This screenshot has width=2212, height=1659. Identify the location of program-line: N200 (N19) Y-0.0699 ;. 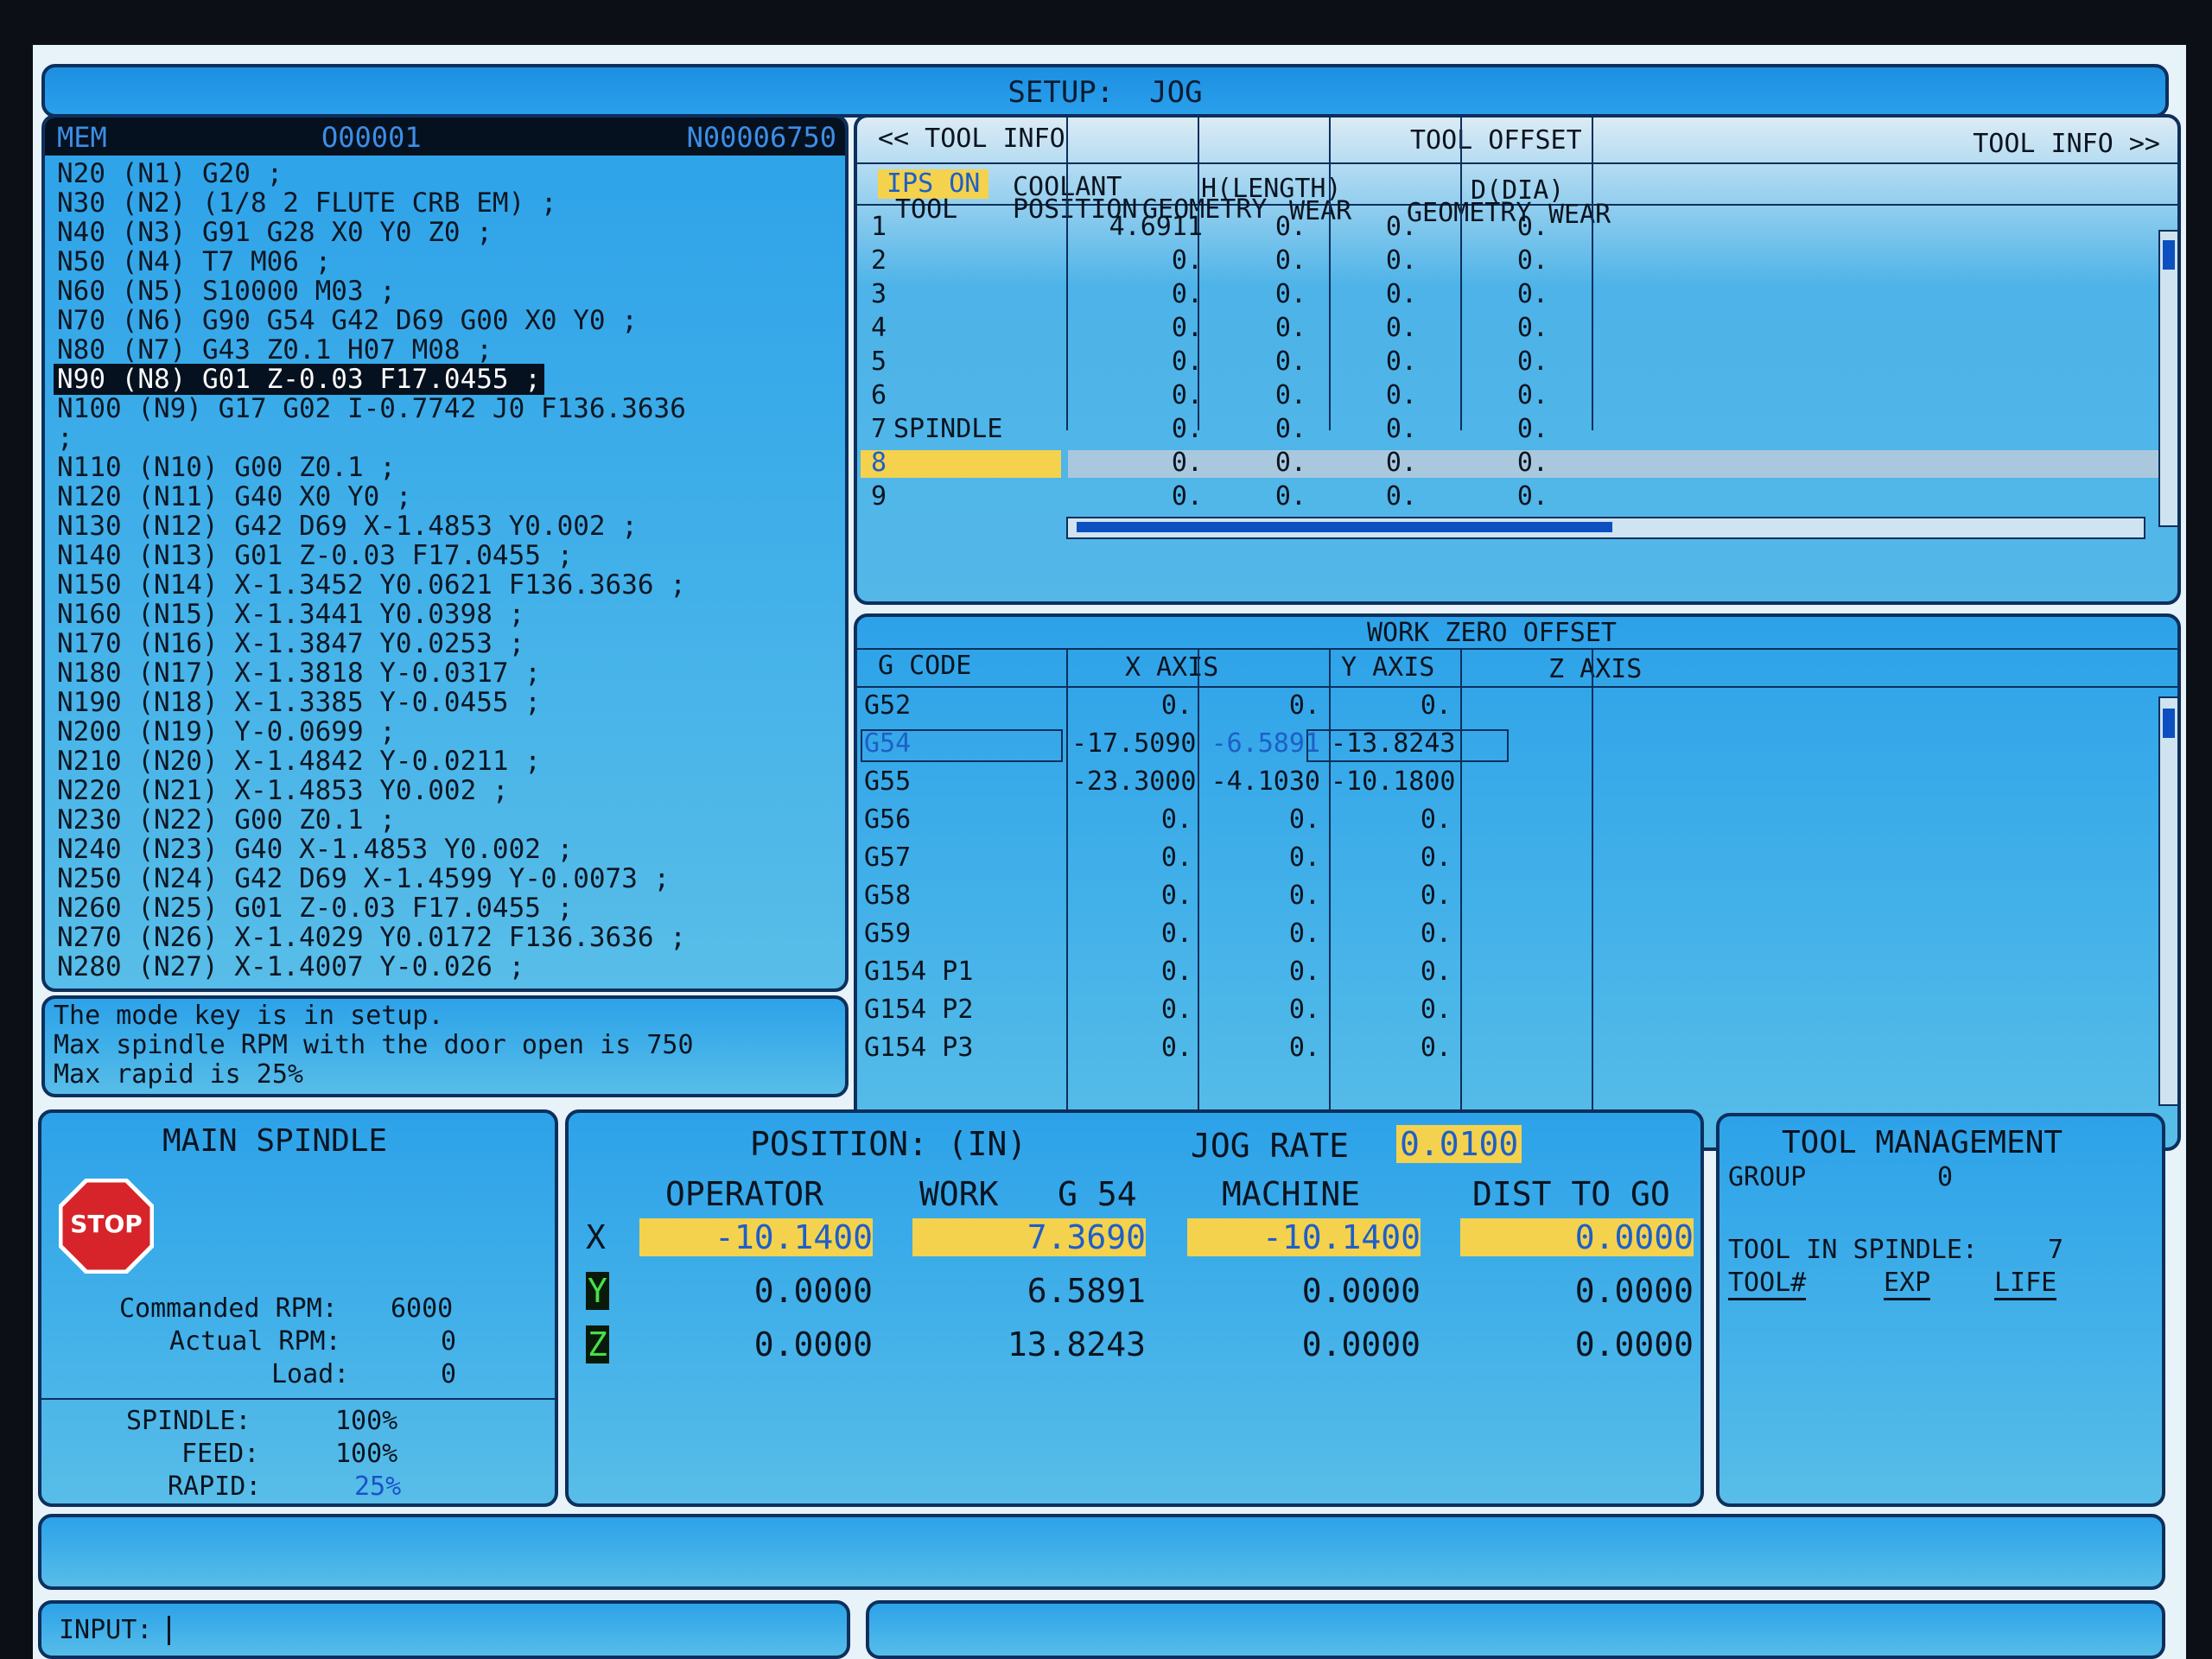
(447, 732).